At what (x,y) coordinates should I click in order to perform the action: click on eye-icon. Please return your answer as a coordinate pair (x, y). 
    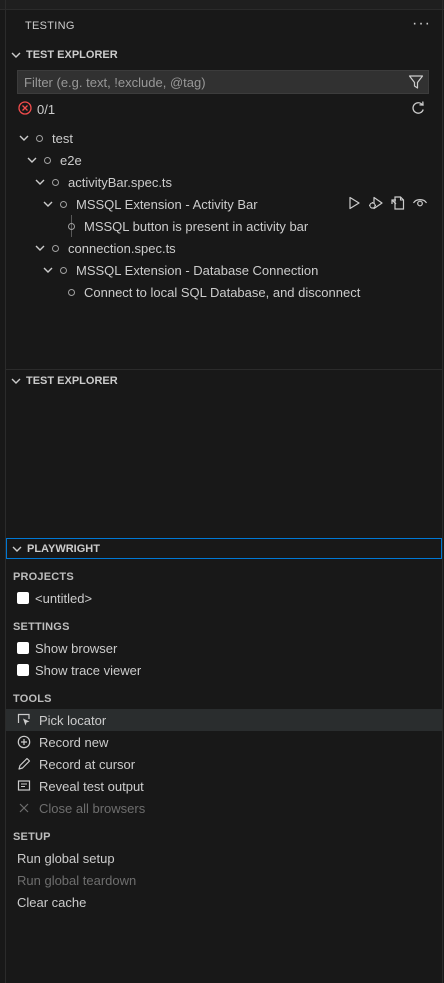
    Looking at the image, I should click on (420, 204).